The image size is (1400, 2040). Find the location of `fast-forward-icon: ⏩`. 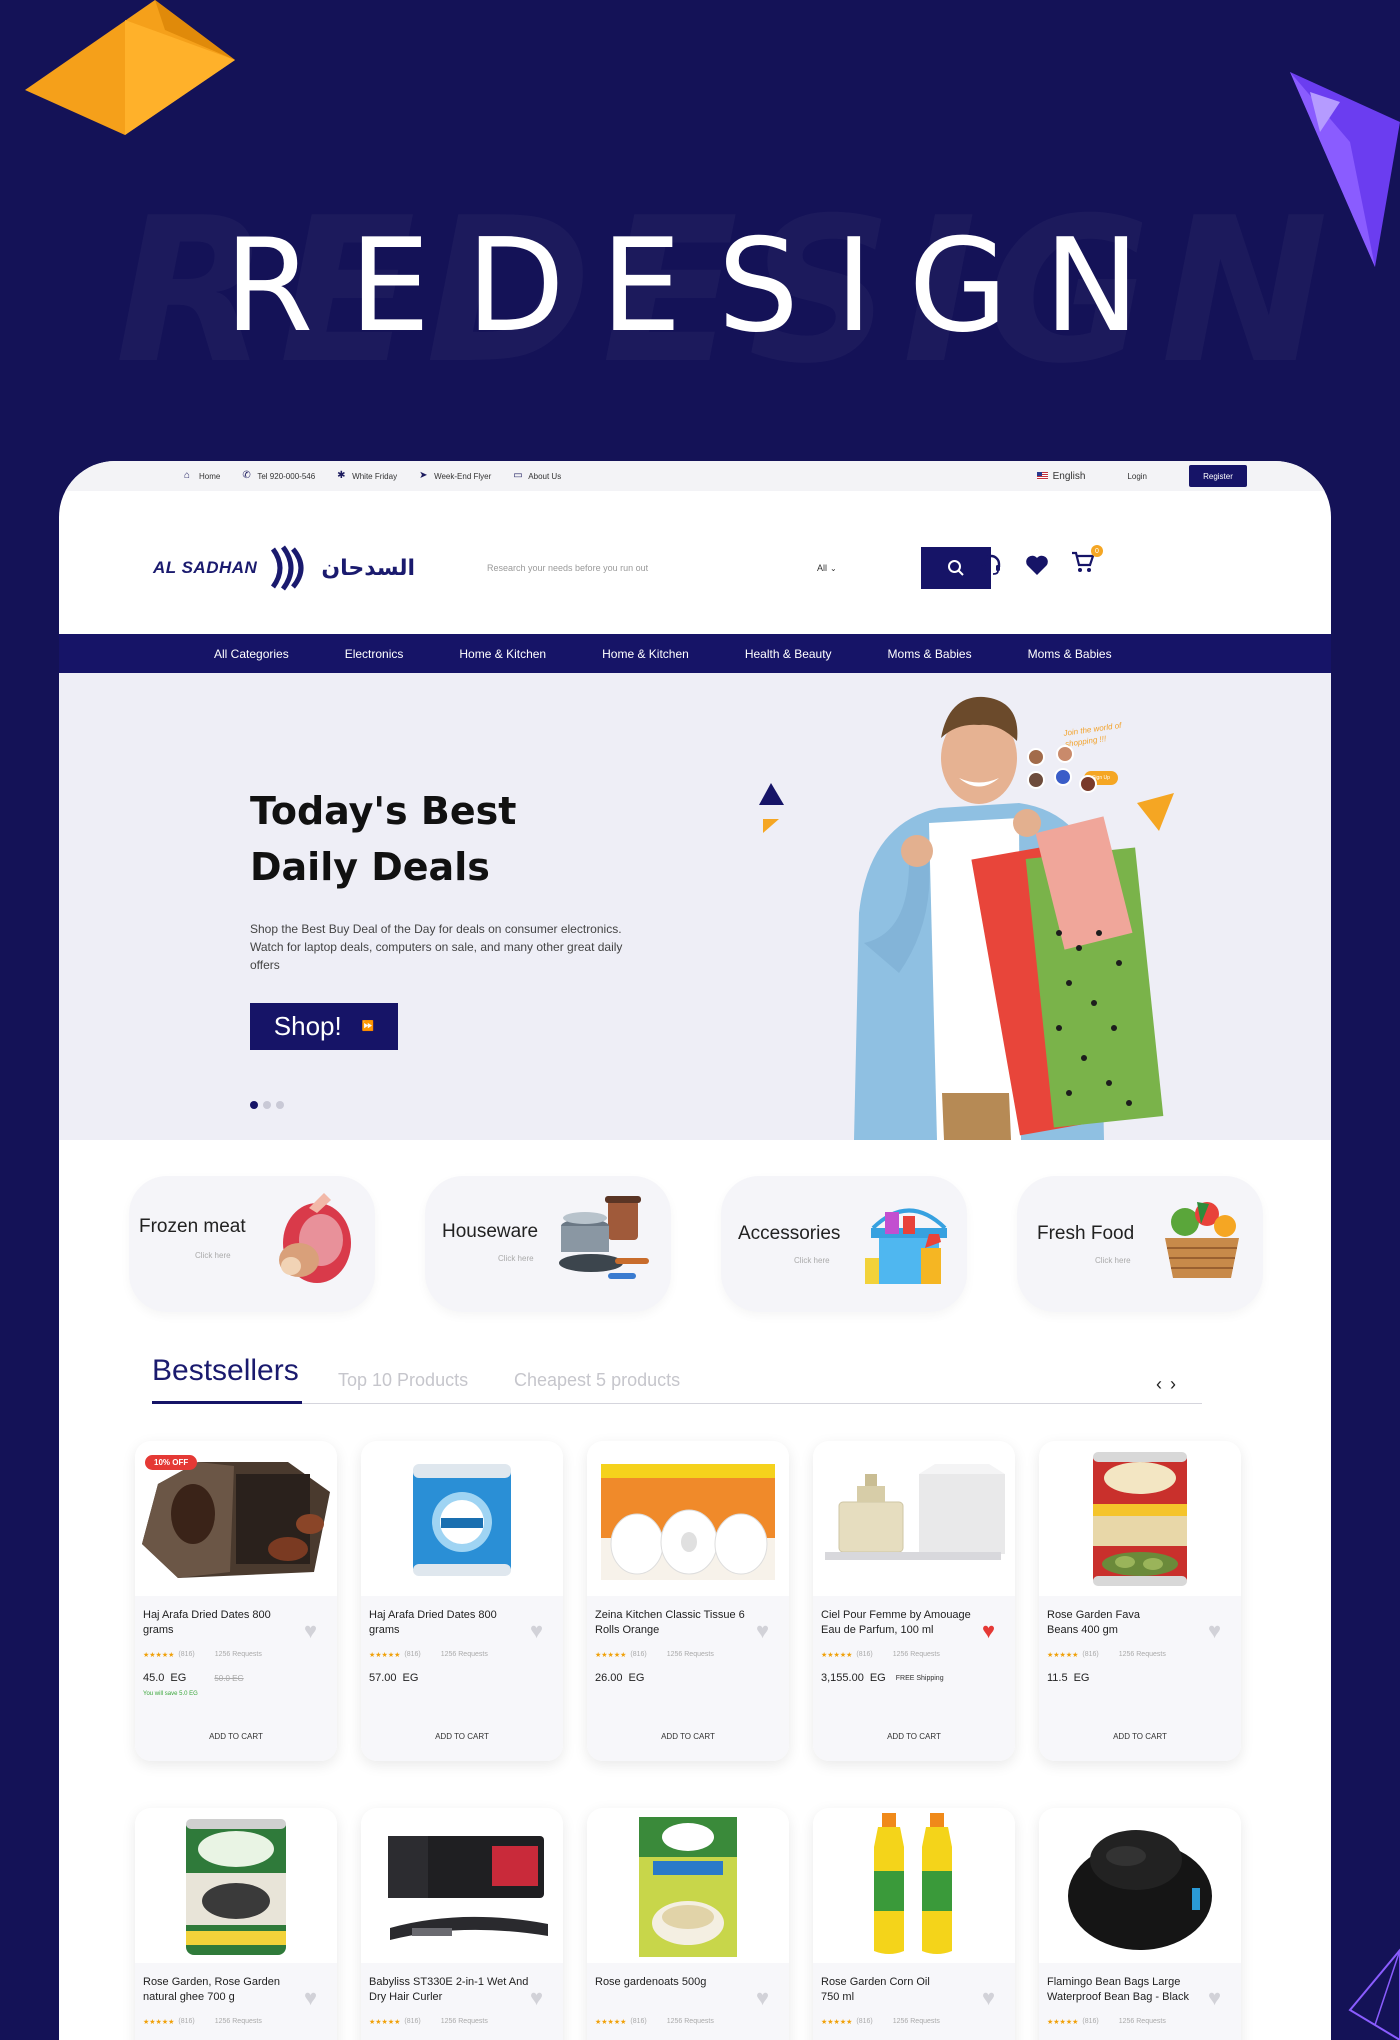

fast-forward-icon: ⏩ is located at coordinates (368, 1026).